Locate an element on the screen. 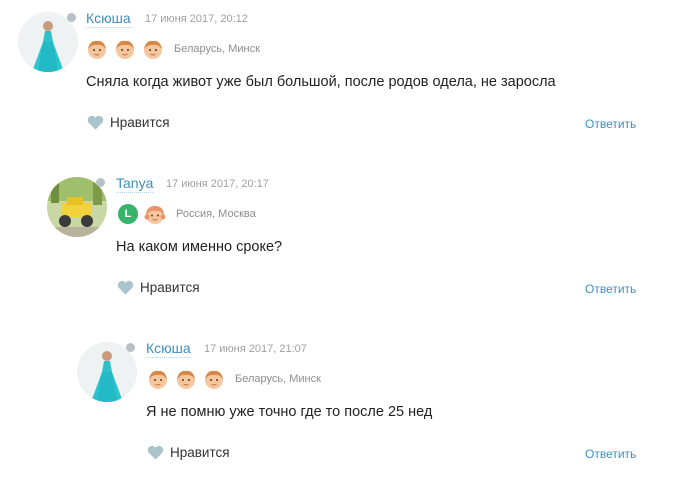 Image resolution: width=700 pixels, height=481 pixels. level-badge-icon: L is located at coordinates (128, 214).